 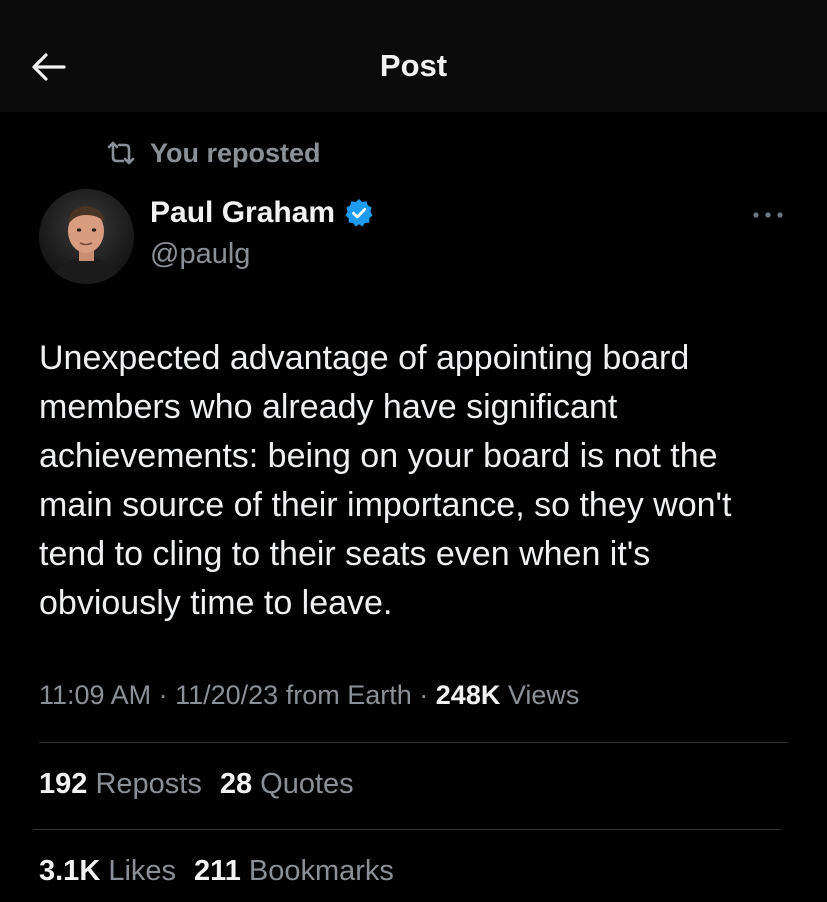 I want to click on likes-label: Likes, so click(x=142, y=871).